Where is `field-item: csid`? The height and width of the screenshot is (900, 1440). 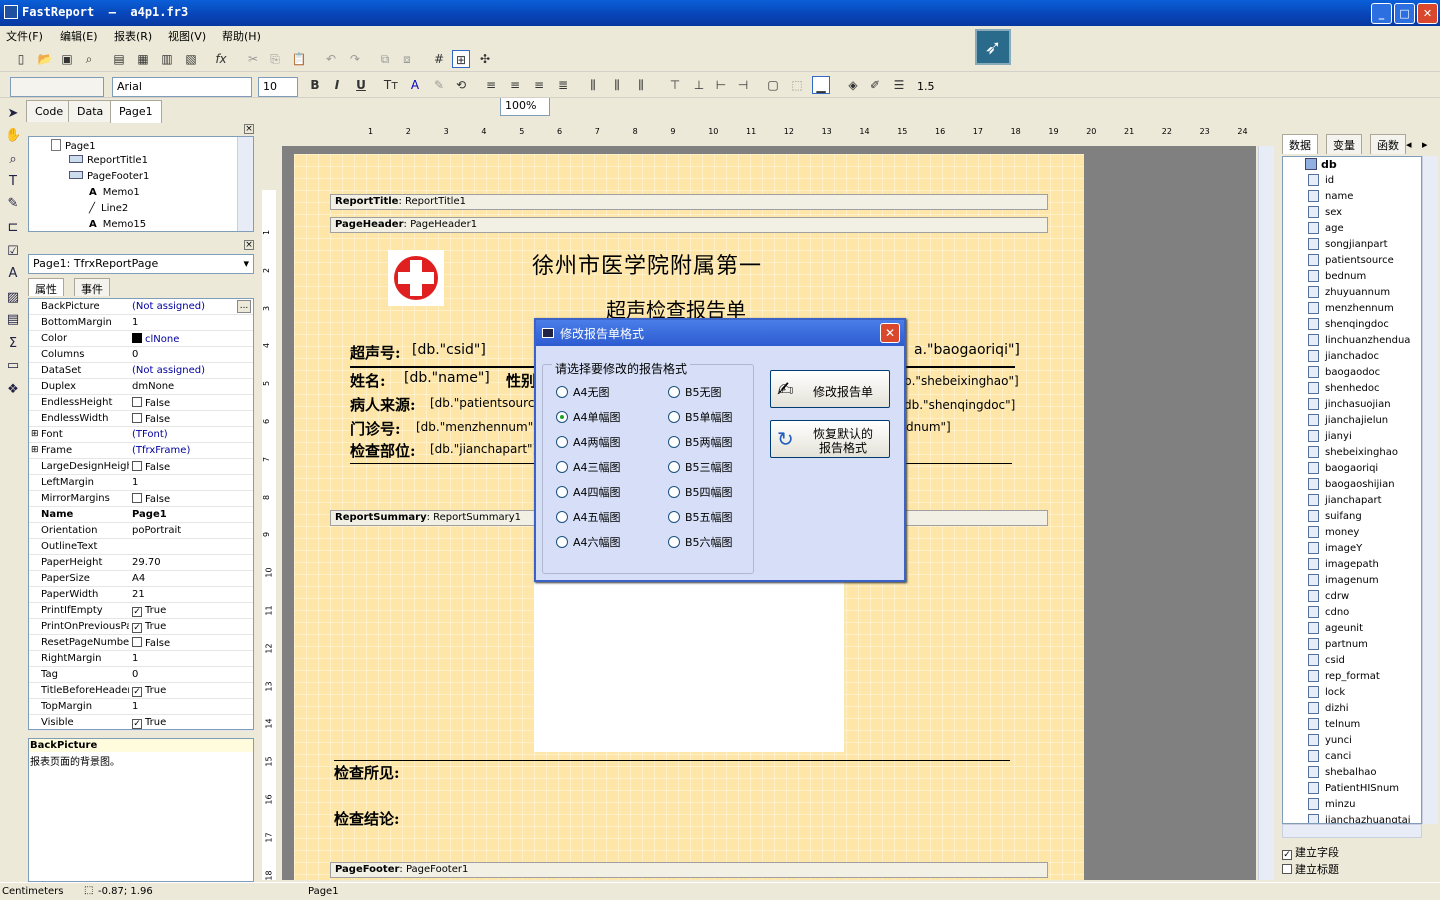
field-item: csid is located at coordinates (1326, 660).